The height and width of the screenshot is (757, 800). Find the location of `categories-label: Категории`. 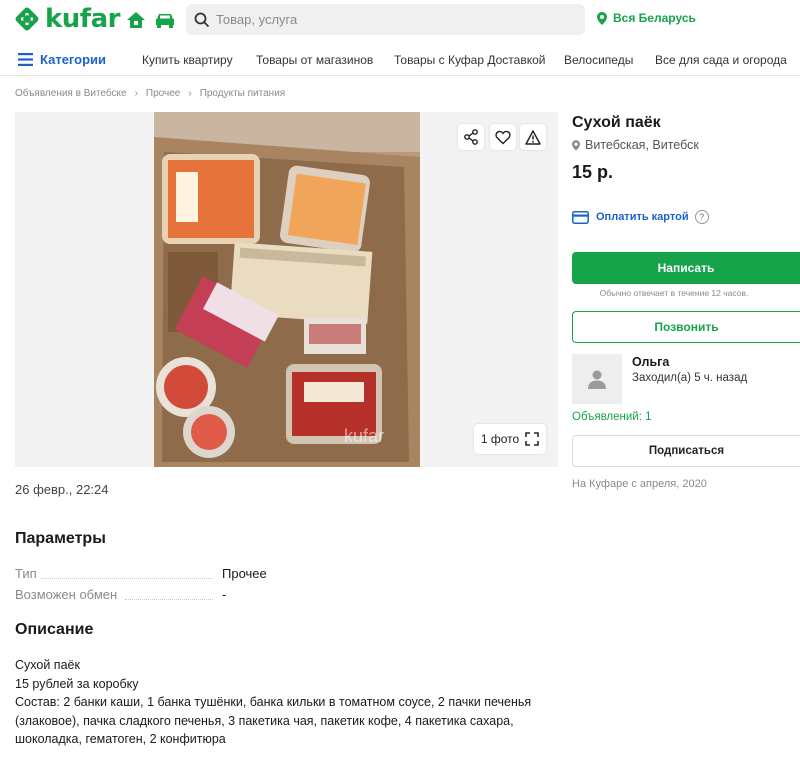

categories-label: Категории is located at coordinates (73, 59).